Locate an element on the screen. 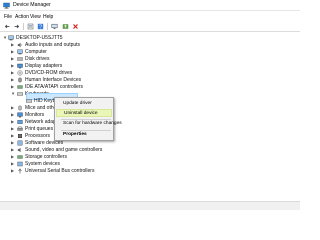  tree-item: ▶ IDE ATA/ATAPI controllers is located at coordinates (70, 86).